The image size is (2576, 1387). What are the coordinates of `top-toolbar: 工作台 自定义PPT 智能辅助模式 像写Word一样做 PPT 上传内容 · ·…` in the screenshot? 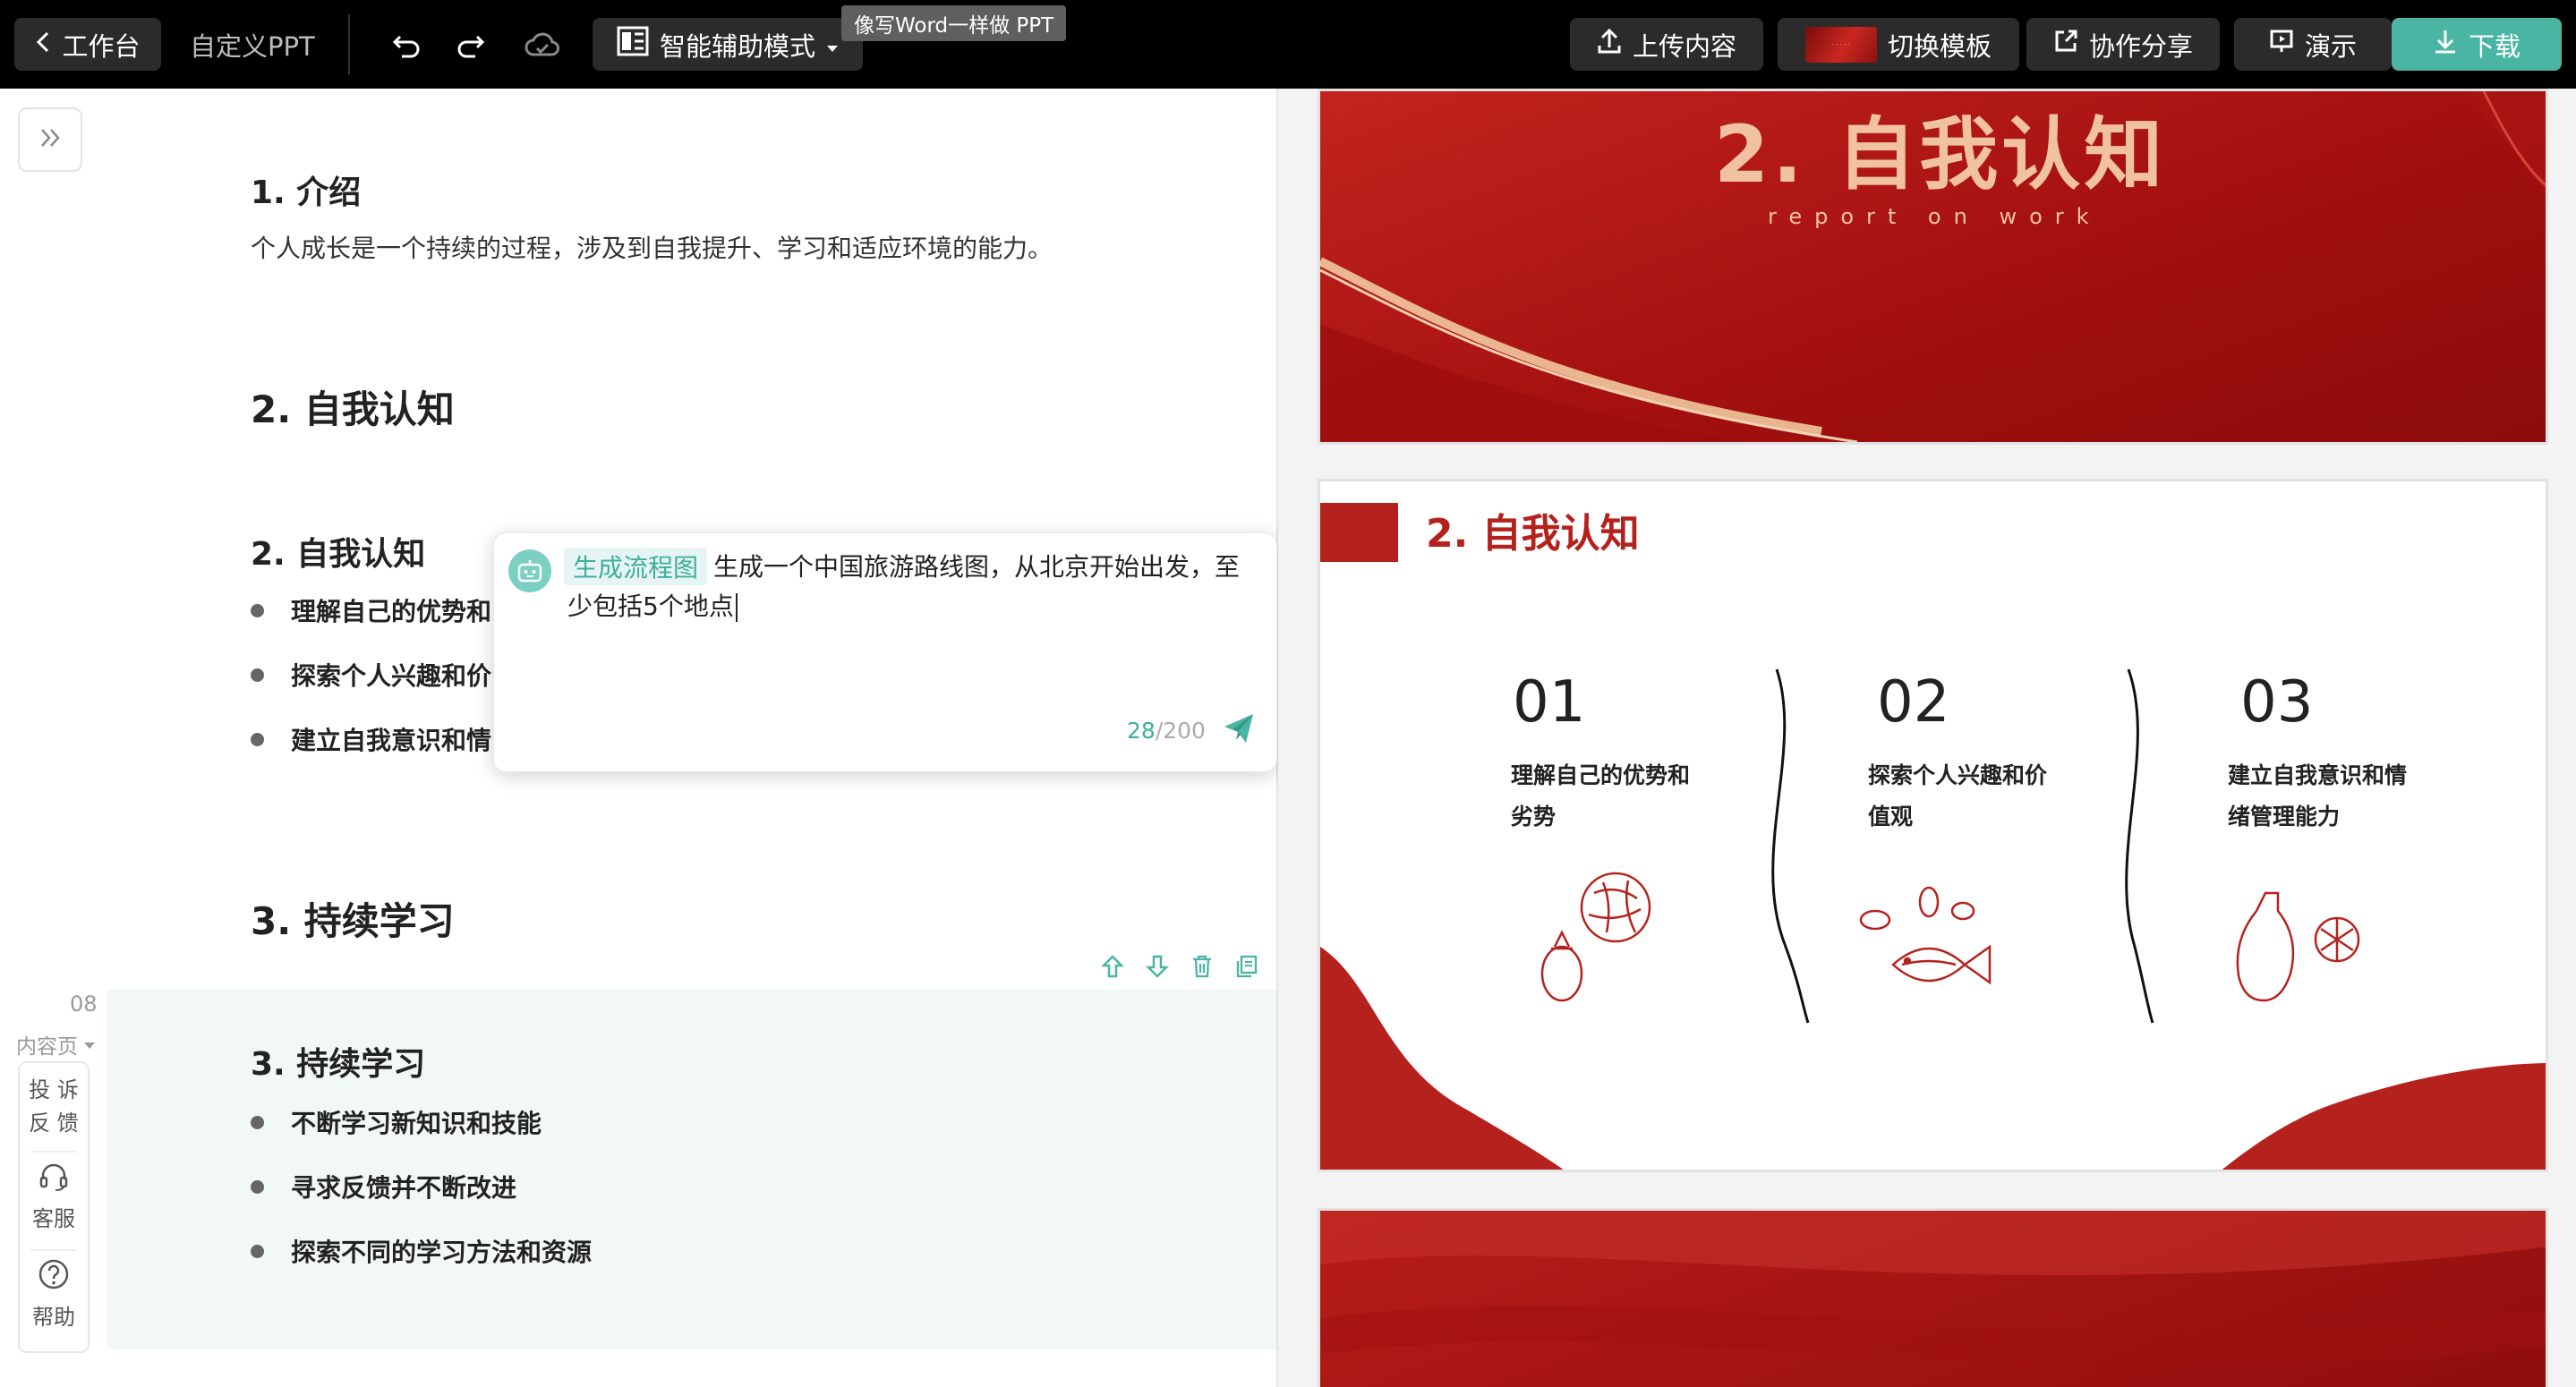 It's located at (1288, 45).